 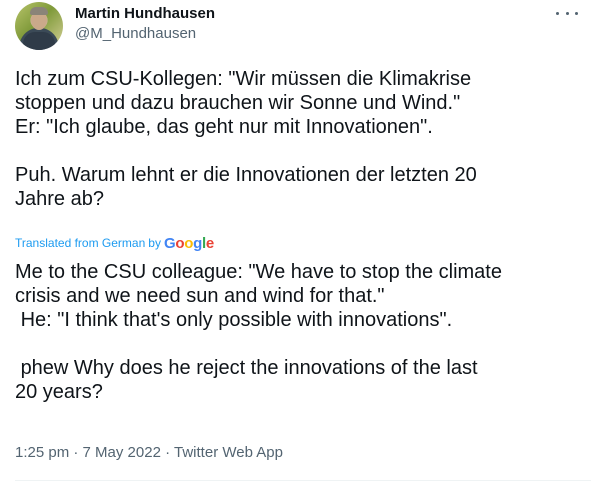 What do you see at coordinates (80, 243) in the screenshot?
I see `translated-from-label: Translated from German` at bounding box center [80, 243].